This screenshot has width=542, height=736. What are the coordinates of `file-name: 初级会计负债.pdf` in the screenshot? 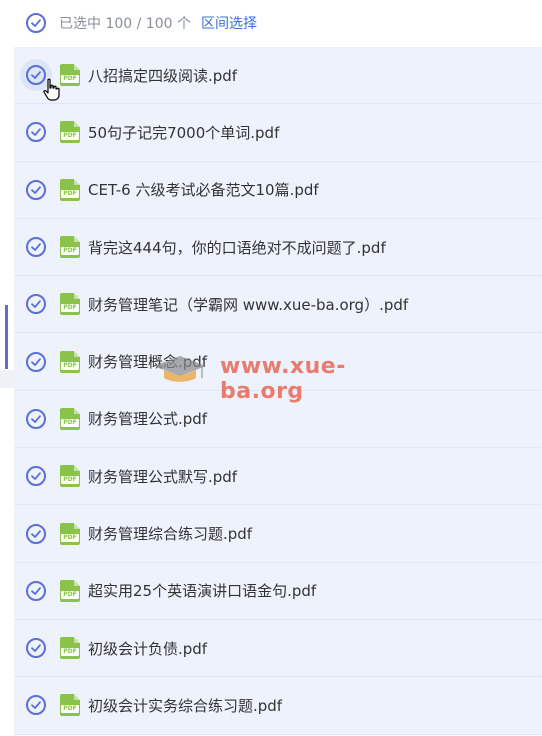 It's located at (148, 648).